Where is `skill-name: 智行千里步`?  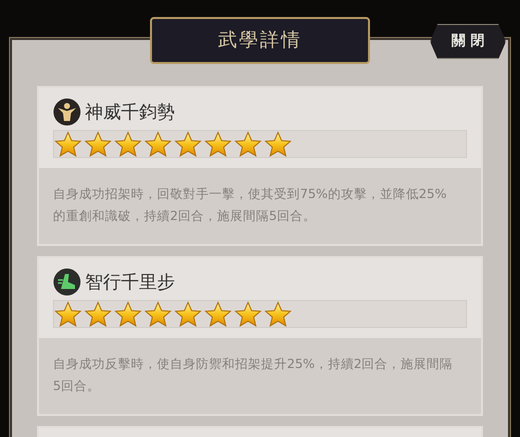 skill-name: 智行千里步 is located at coordinates (130, 282).